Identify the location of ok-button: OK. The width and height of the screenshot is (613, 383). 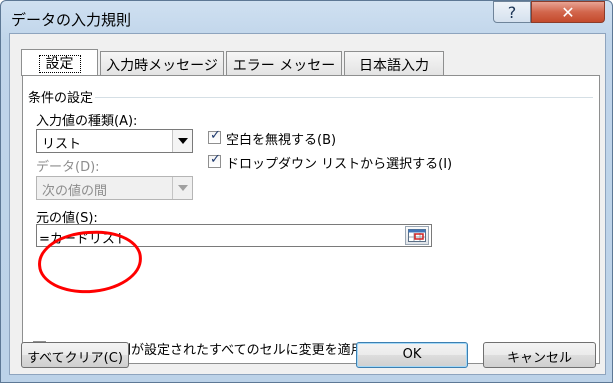
(412, 355).